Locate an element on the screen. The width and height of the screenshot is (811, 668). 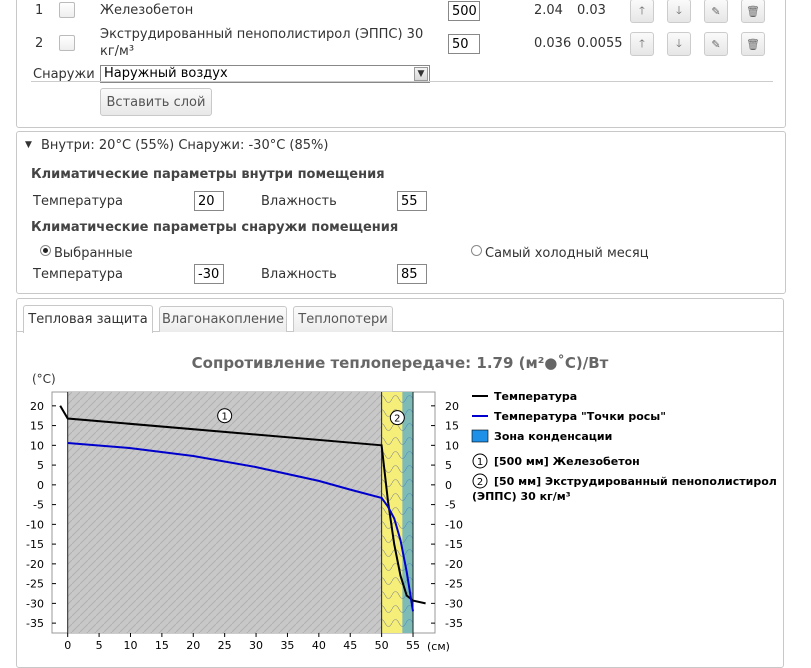
radio-coldest-label: Самый холодный месяц is located at coordinates (567, 253).